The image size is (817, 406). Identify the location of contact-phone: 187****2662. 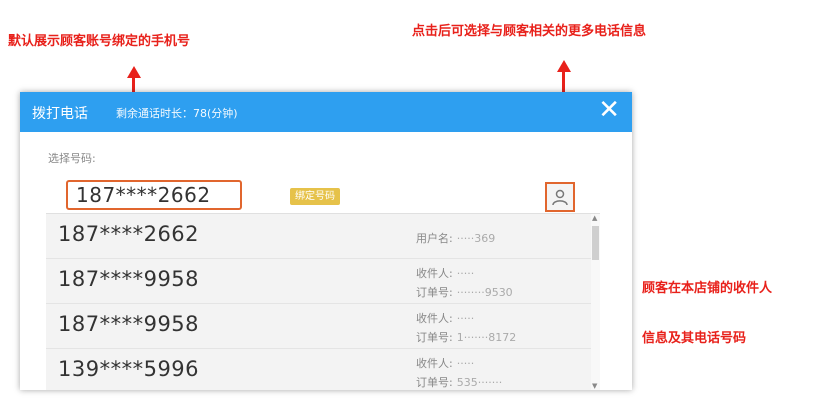
(129, 234).